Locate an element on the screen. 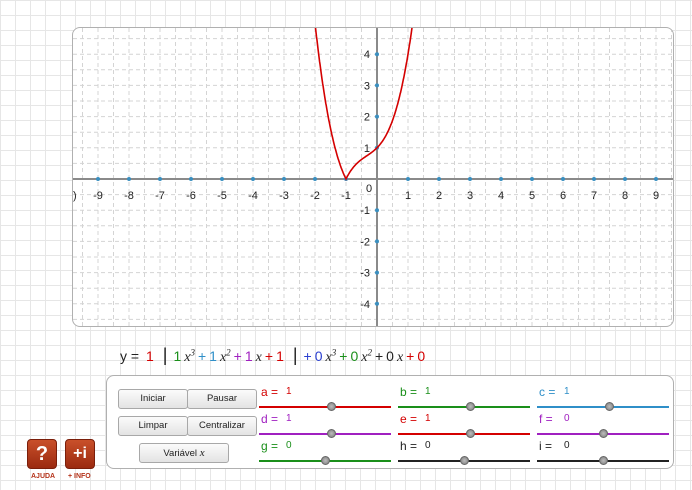 The width and height of the screenshot is (692, 490). y-tick-label: 4 is located at coordinates (367, 55).